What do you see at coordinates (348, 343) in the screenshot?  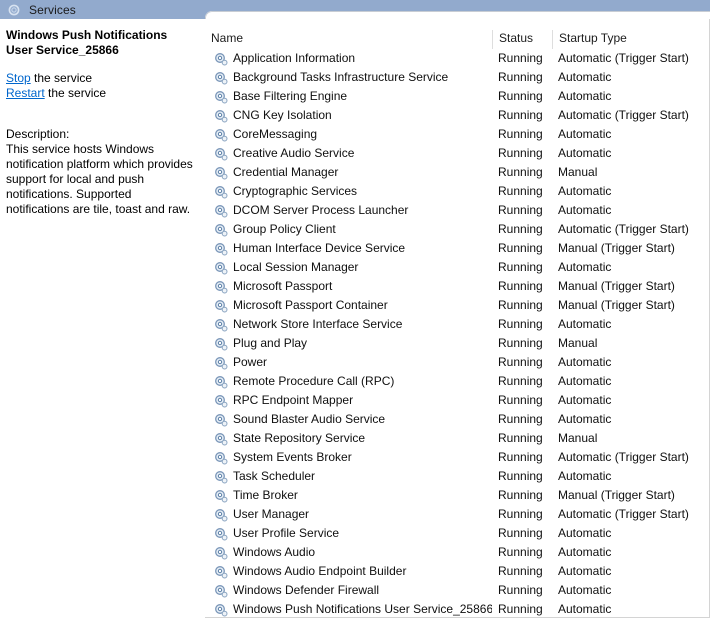 I see `cell-service-name: Plug and Play` at bounding box center [348, 343].